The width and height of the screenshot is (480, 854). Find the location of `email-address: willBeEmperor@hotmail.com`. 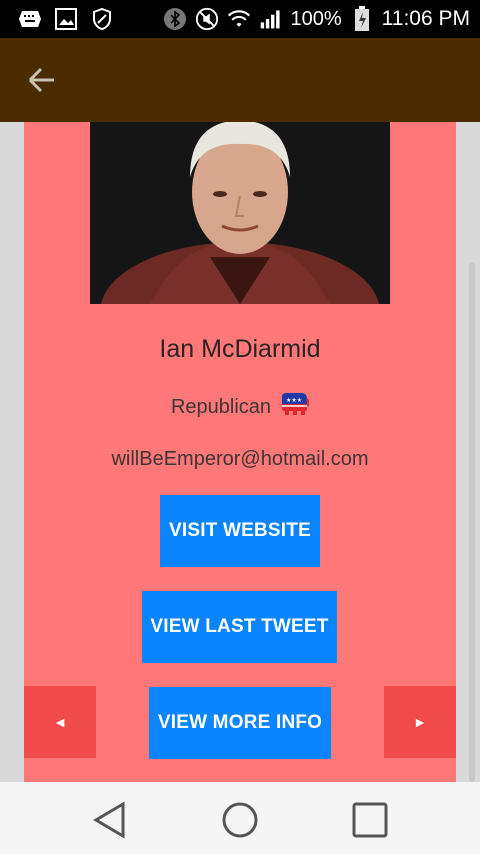

email-address: willBeEmperor@hotmail.com is located at coordinates (240, 459).